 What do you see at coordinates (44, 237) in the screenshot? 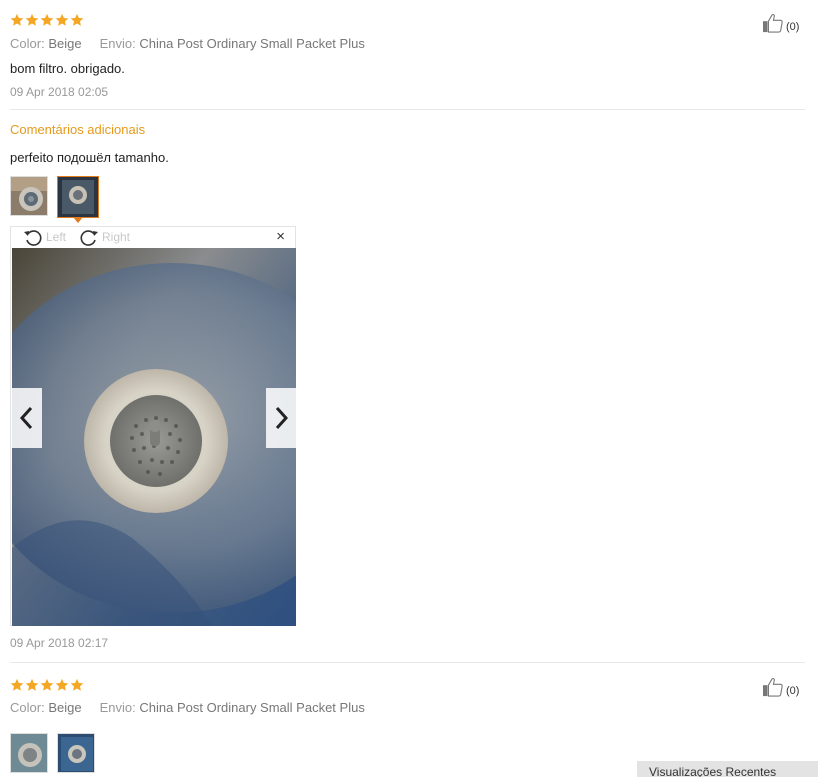
I see `rotate-left-button: Left` at bounding box center [44, 237].